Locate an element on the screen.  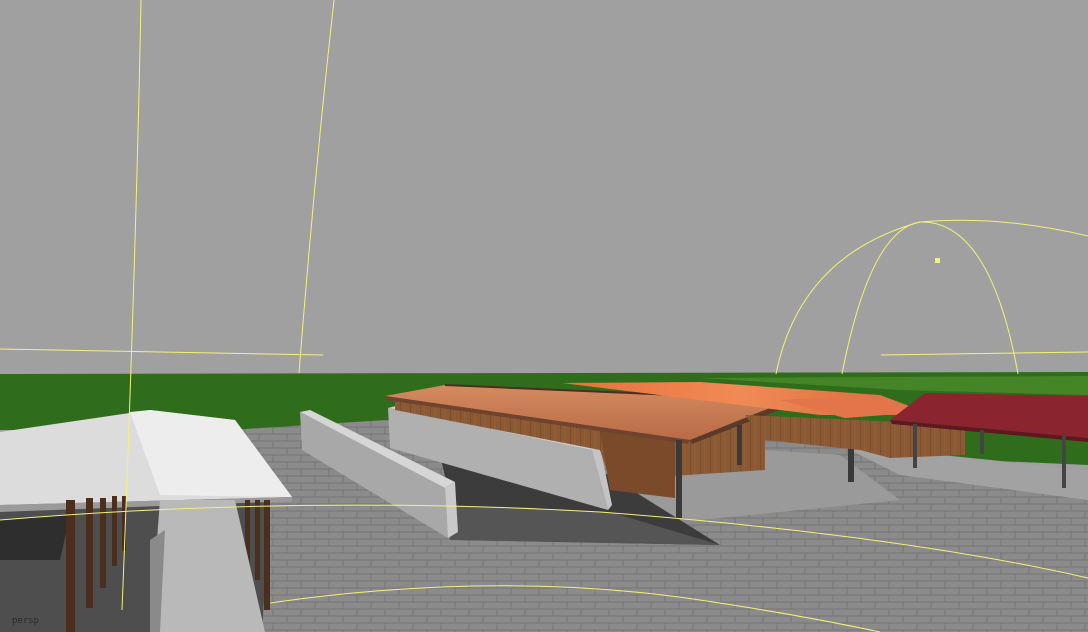
barn-stalls is located at coordinates (35, 537).